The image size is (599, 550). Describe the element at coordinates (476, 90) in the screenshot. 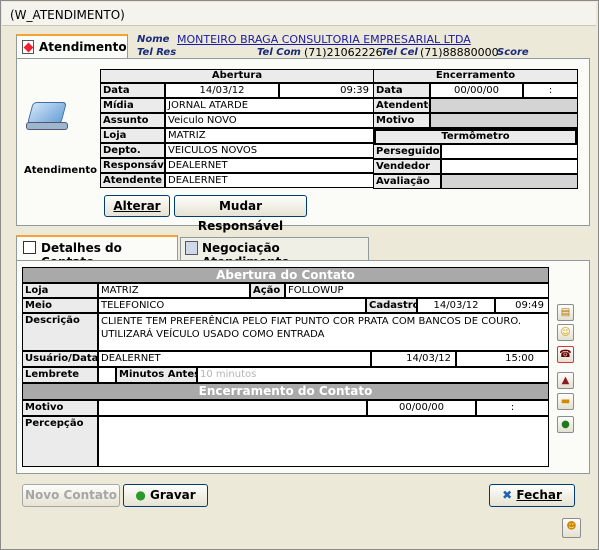

I see `enc-data-date: 00/00/00` at that location.